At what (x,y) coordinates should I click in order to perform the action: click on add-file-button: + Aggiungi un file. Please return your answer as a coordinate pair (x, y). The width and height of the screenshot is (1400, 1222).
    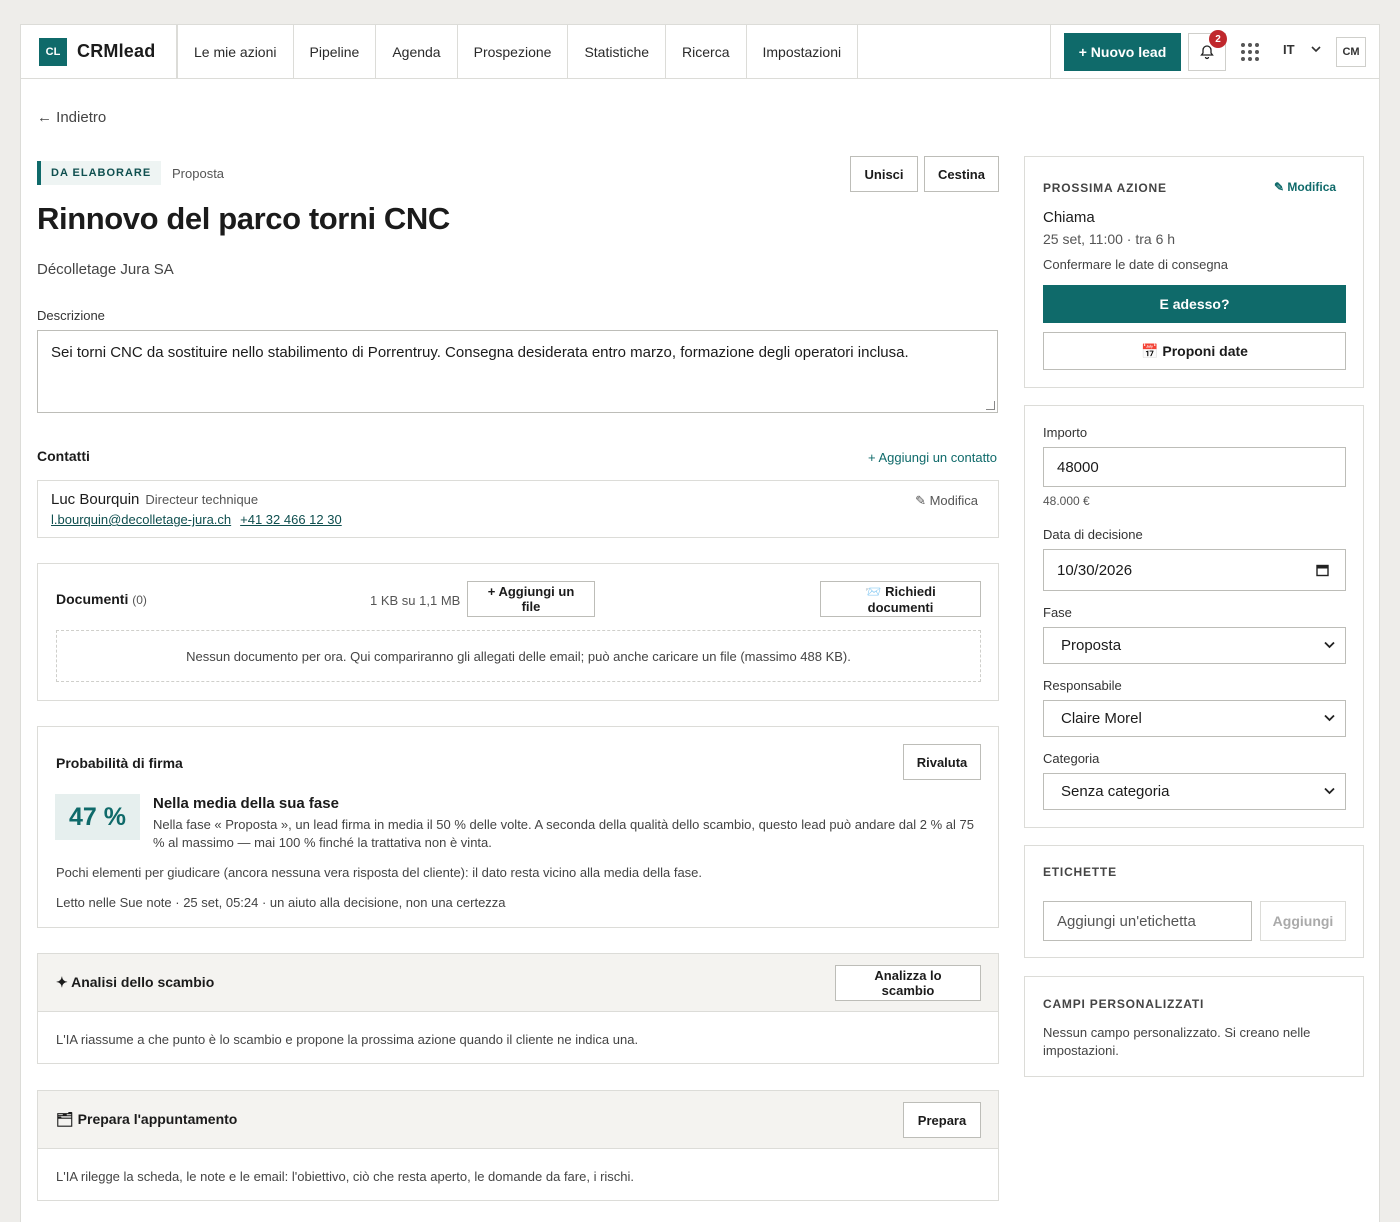
    Looking at the image, I should click on (531, 599).